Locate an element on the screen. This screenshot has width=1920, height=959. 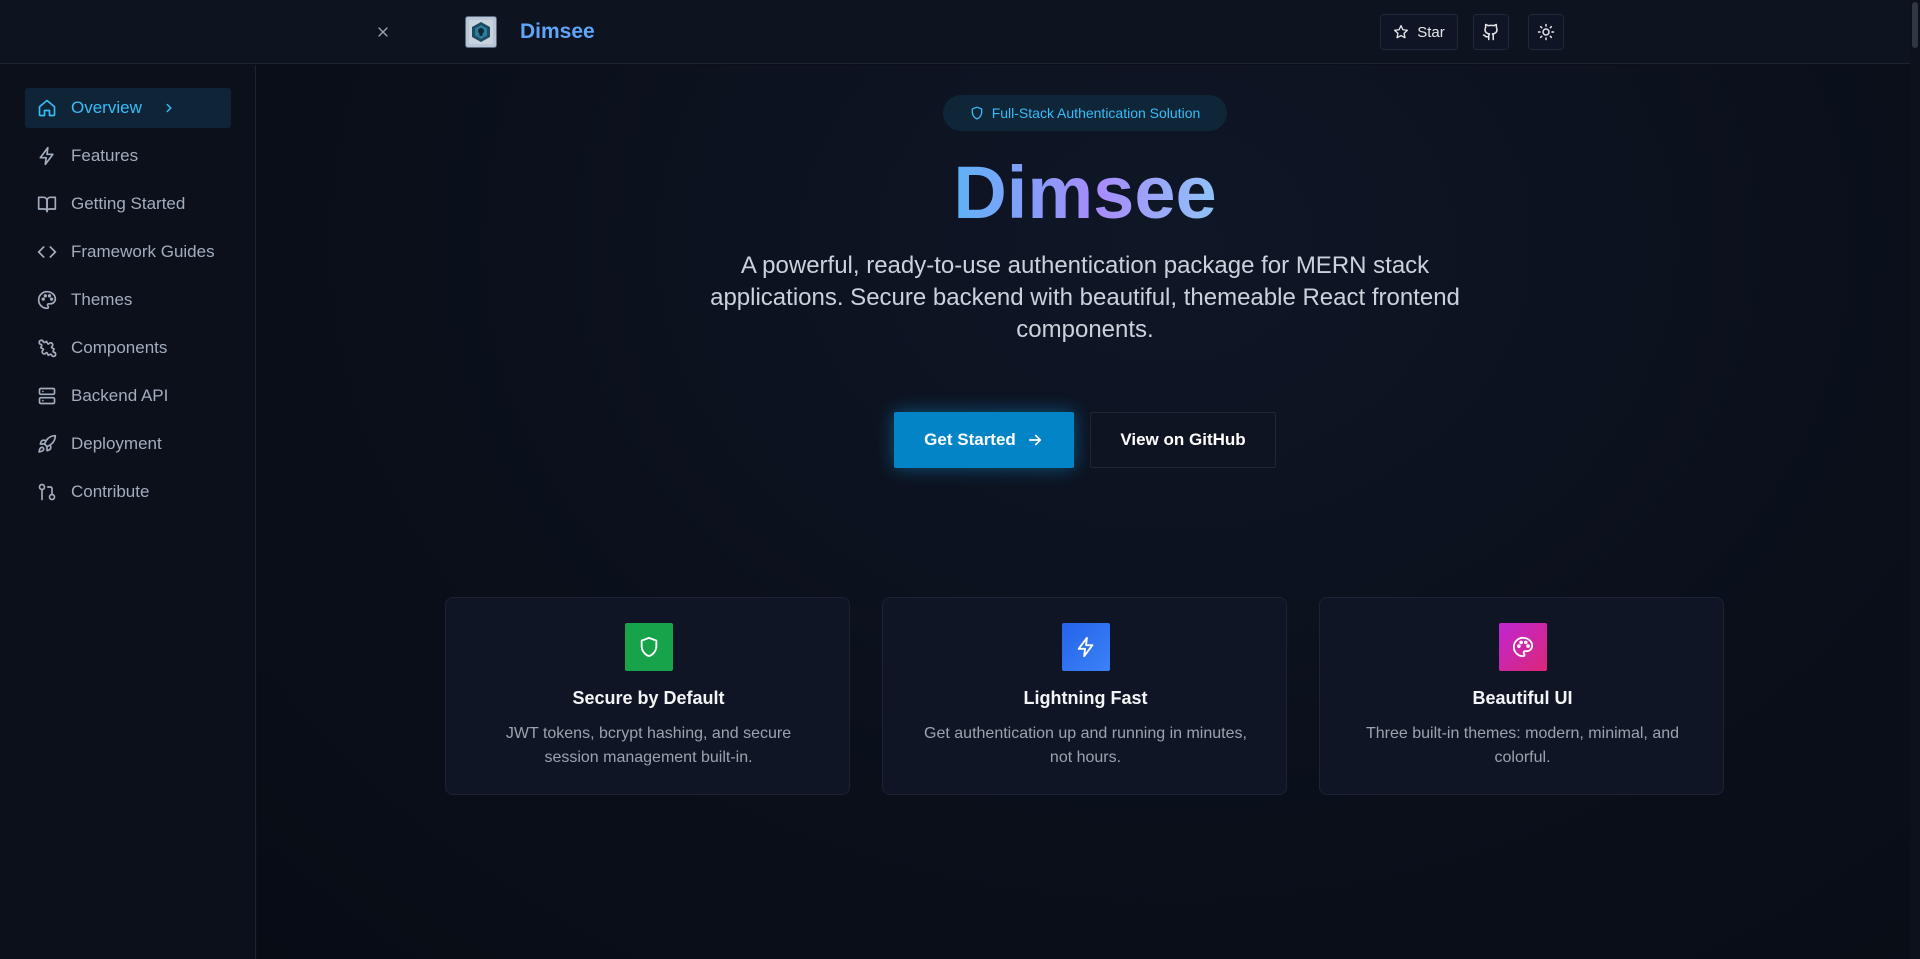
sidebar-item-label: Deployment is located at coordinates (116, 443).